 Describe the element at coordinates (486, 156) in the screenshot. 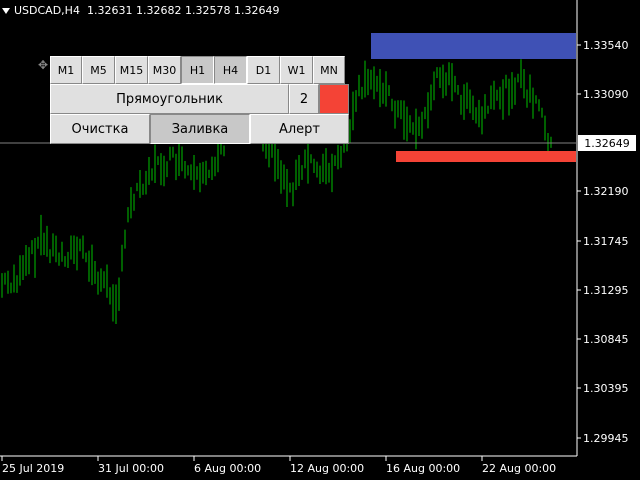

I see `support-zone` at that location.